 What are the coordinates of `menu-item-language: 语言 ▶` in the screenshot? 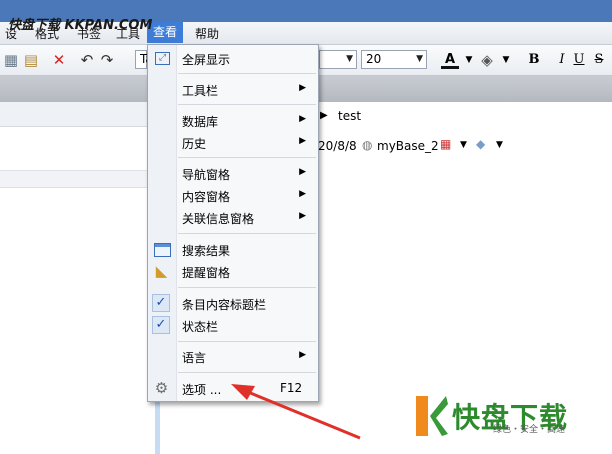 It's located at (233, 356).